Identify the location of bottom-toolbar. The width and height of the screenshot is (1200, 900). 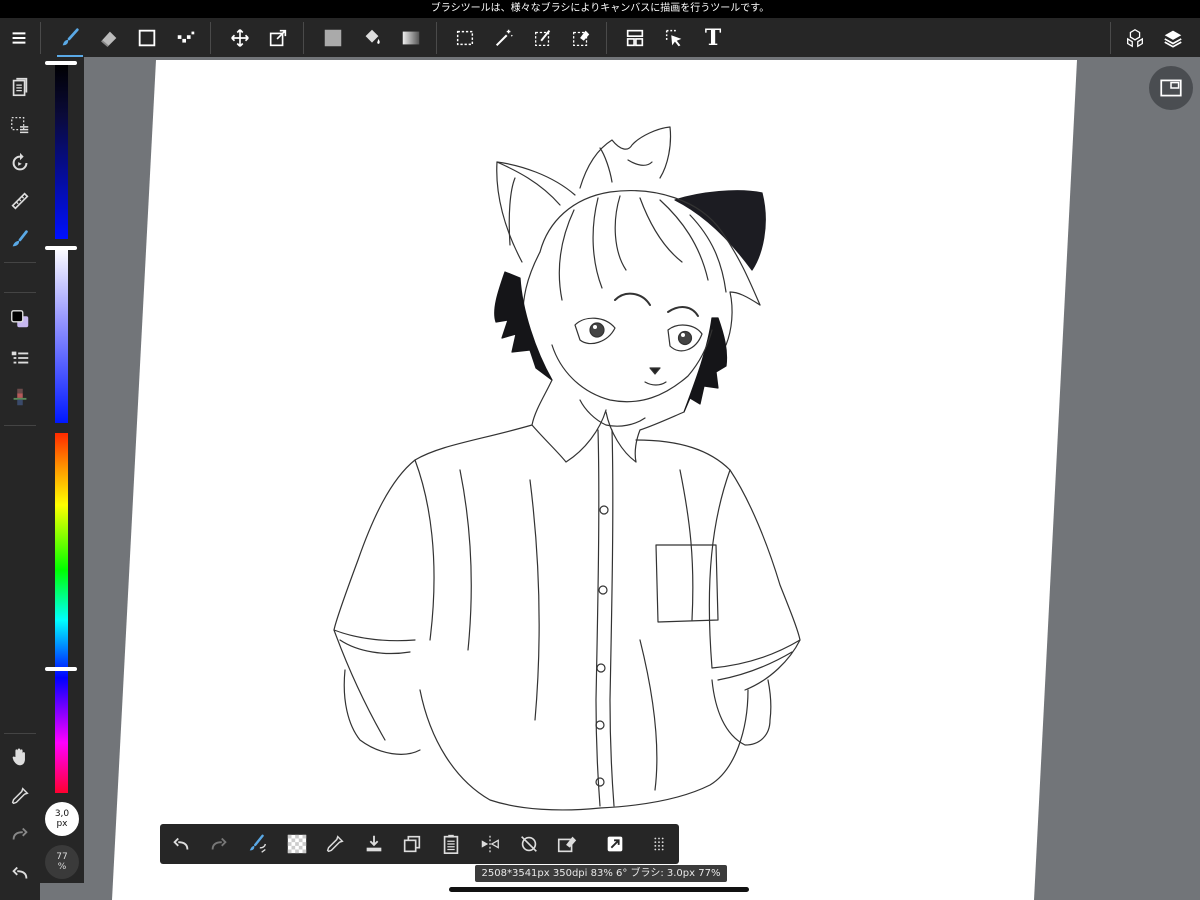
(419, 844).